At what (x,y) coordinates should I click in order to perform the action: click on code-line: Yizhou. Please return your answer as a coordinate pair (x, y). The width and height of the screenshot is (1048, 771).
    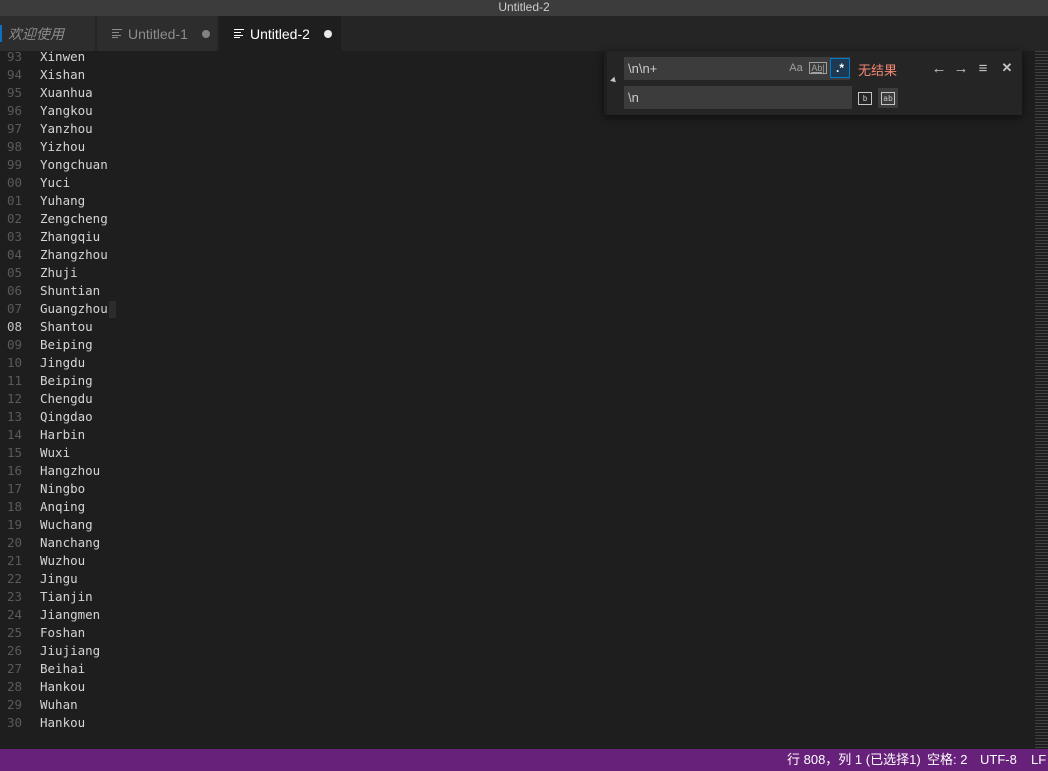
    Looking at the image, I should click on (78, 147).